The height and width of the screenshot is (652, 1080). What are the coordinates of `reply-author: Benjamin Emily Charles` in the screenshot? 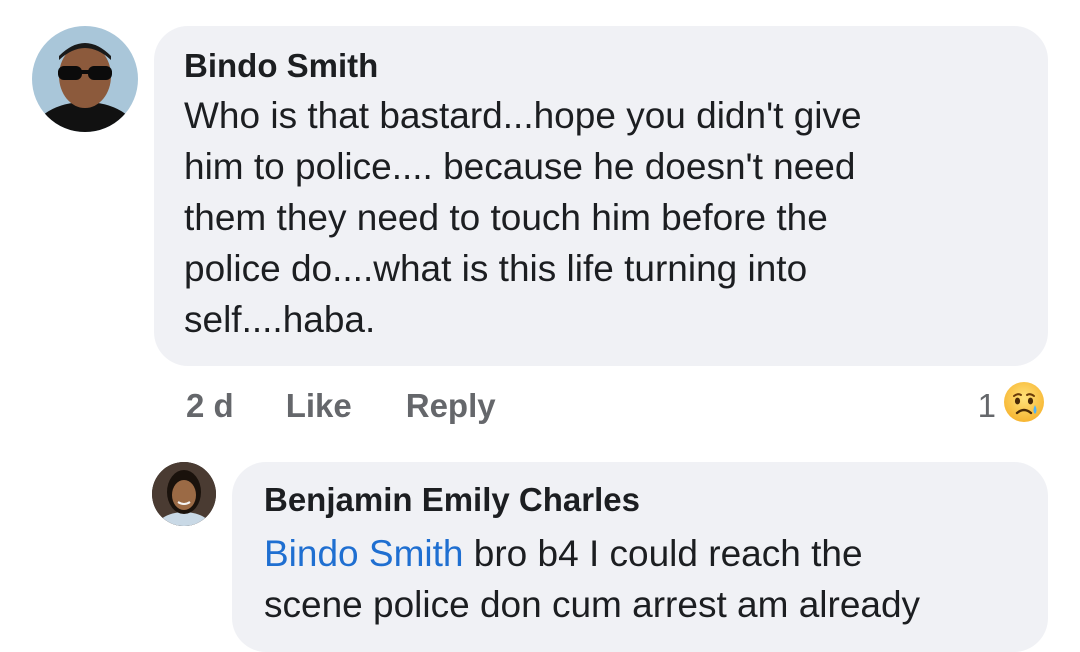 It's located at (646, 500).